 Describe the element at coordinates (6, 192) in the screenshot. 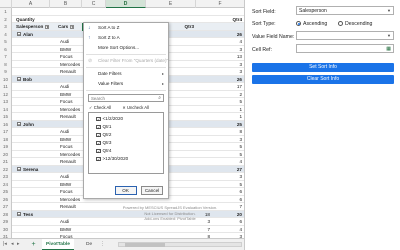

I see `row-number: 25` at that location.